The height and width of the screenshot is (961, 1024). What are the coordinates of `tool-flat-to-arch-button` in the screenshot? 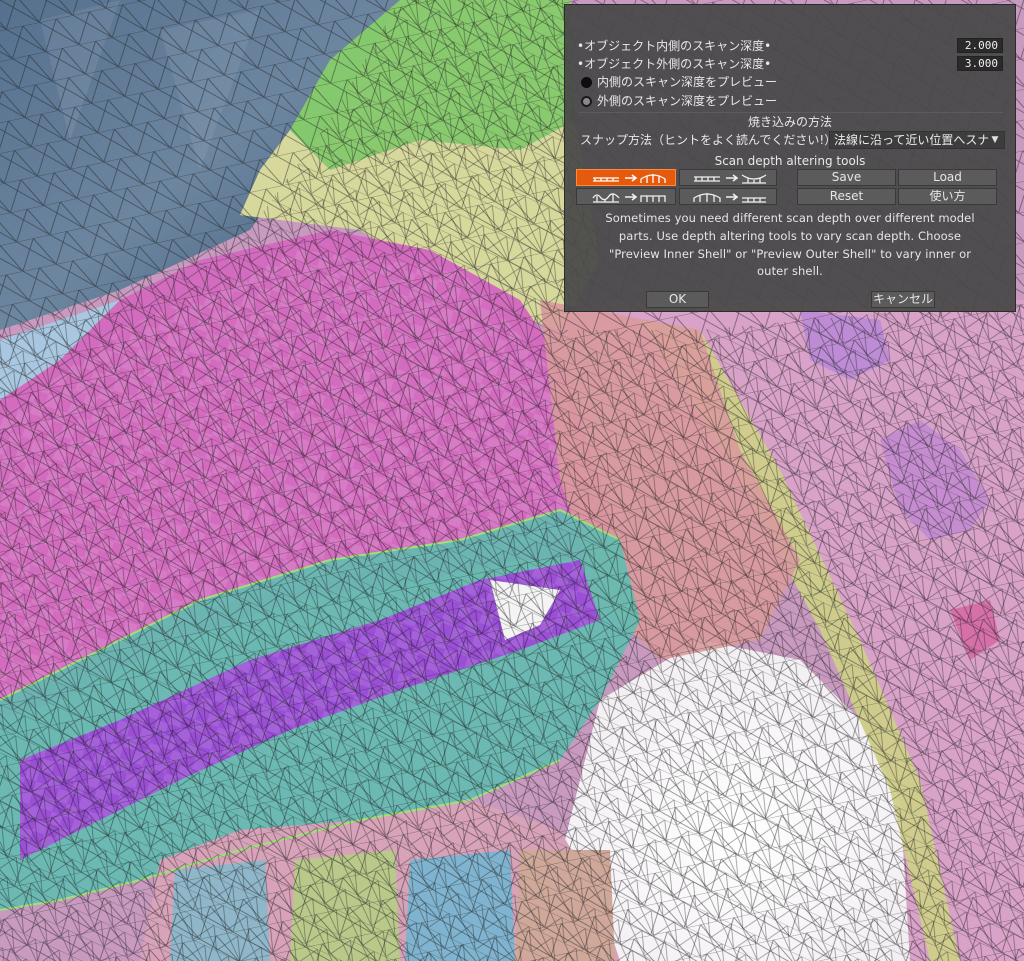 It's located at (626, 177).